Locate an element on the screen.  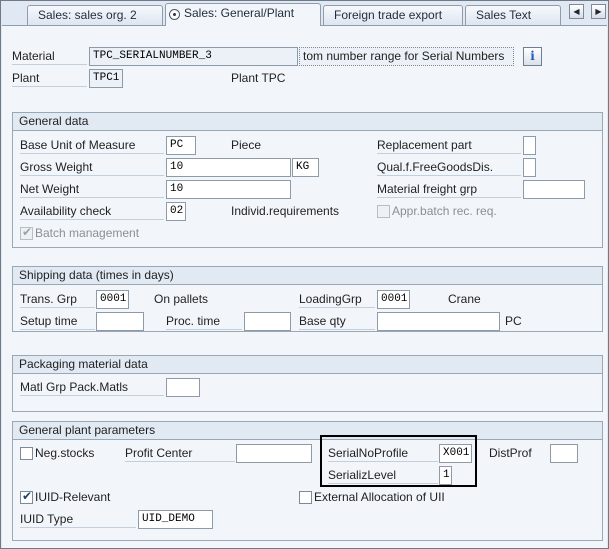
appr-batch-label: Appr.batch rec. req. is located at coordinates (444, 211).